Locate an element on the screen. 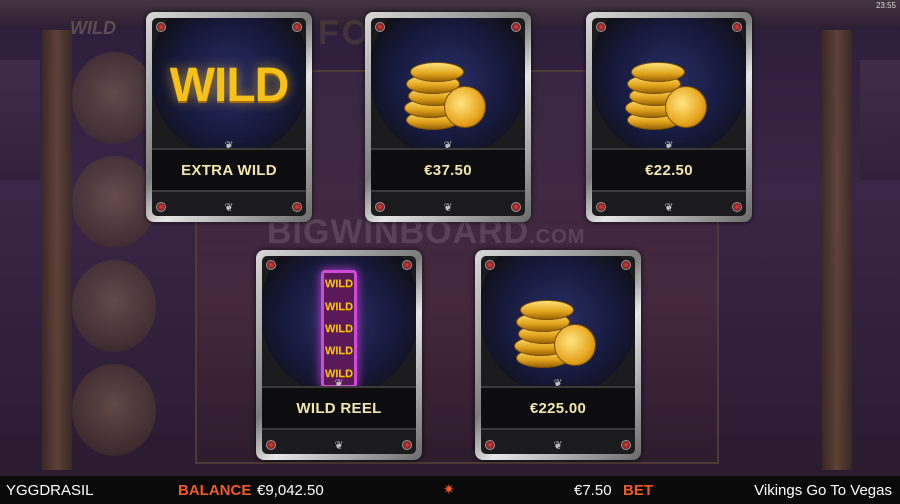 The height and width of the screenshot is (504, 900). pick-card-extra-wild: WILD ❦ EXTRA WILD ❦ is located at coordinates (229, 117).